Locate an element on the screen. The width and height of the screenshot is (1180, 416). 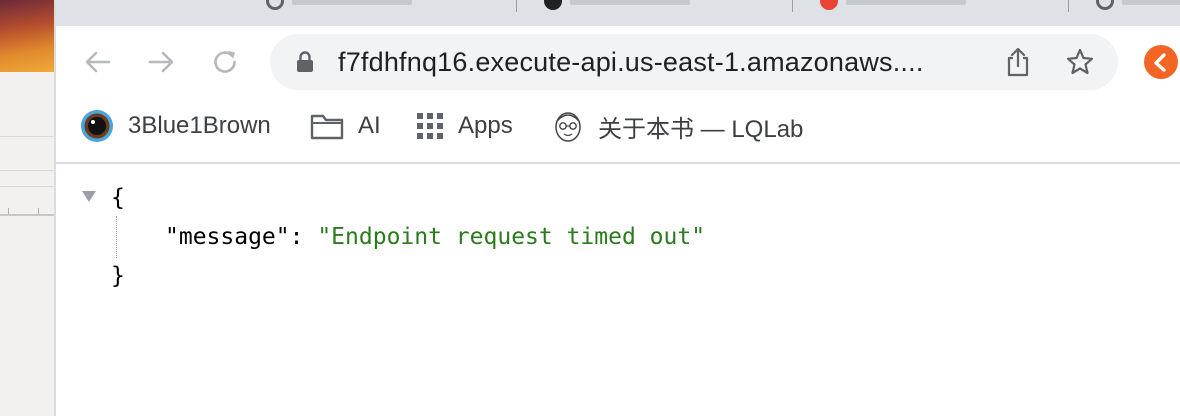
reload-button is located at coordinates (225, 62).